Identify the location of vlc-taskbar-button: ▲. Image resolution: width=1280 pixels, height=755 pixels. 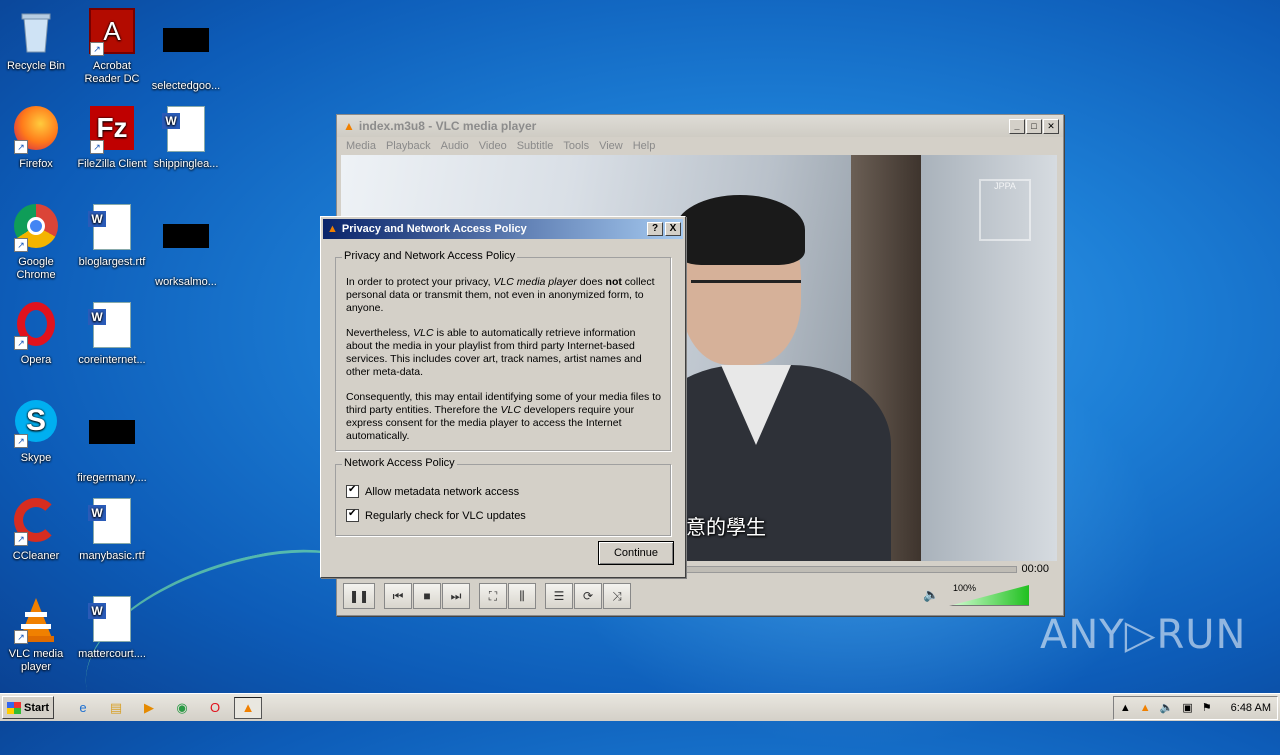
(248, 707).